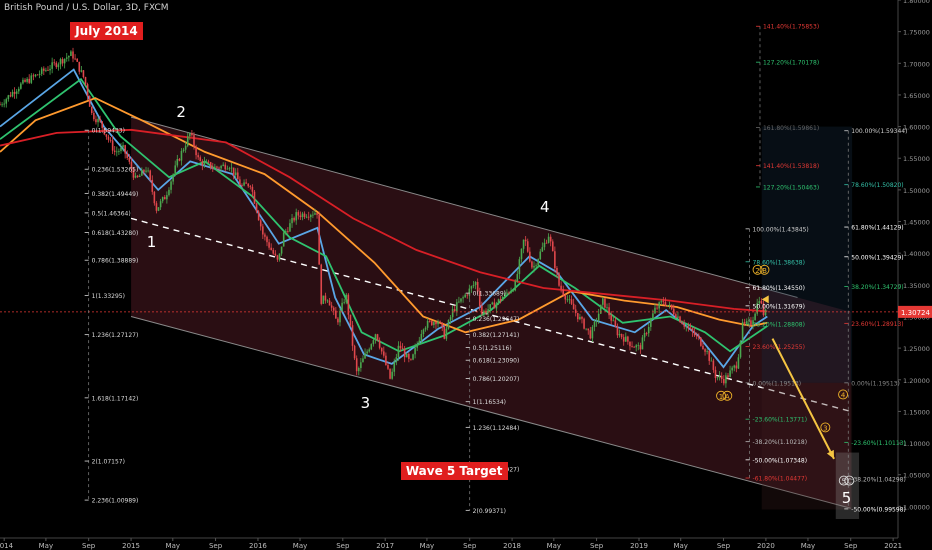 The image size is (932, 550). Describe the element at coordinates (877, 228) in the screenshot. I see `fib-level-label: 61.80%(1.44129)` at that location.